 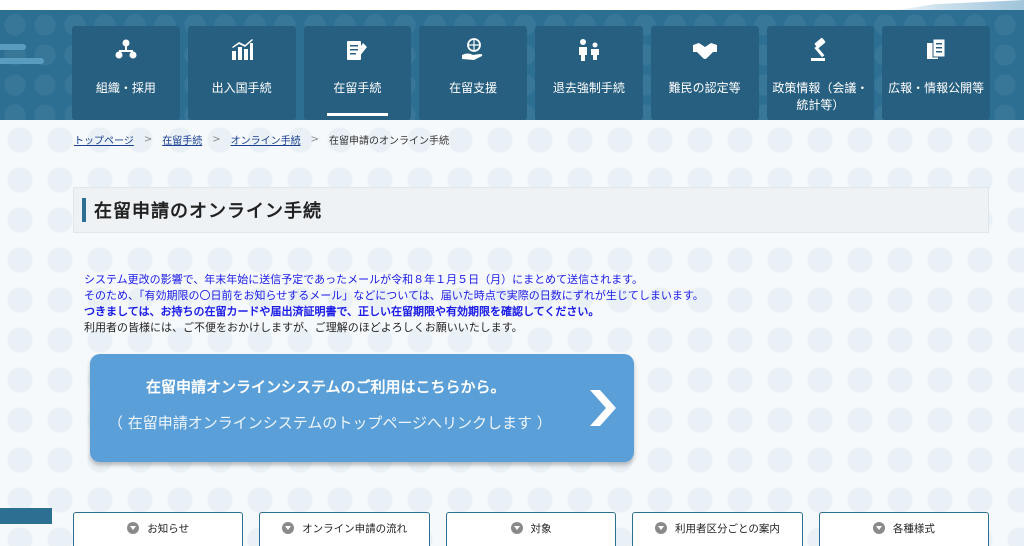 I want to click on handshake-icon, so click(x=705, y=50).